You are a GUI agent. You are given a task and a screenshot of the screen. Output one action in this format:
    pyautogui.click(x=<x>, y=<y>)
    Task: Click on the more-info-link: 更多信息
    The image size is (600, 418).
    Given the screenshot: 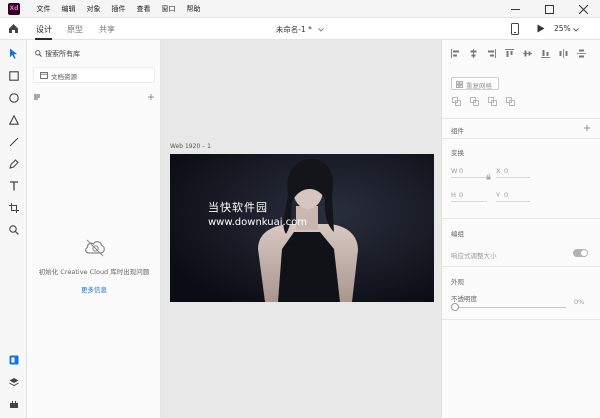 What is the action you would take?
    pyautogui.click(x=94, y=289)
    